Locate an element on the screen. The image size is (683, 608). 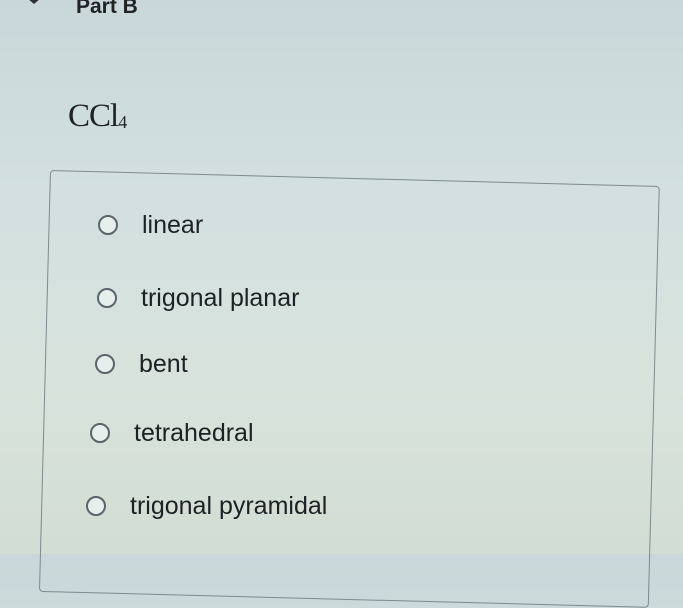
option-label: linear is located at coordinates (173, 225).